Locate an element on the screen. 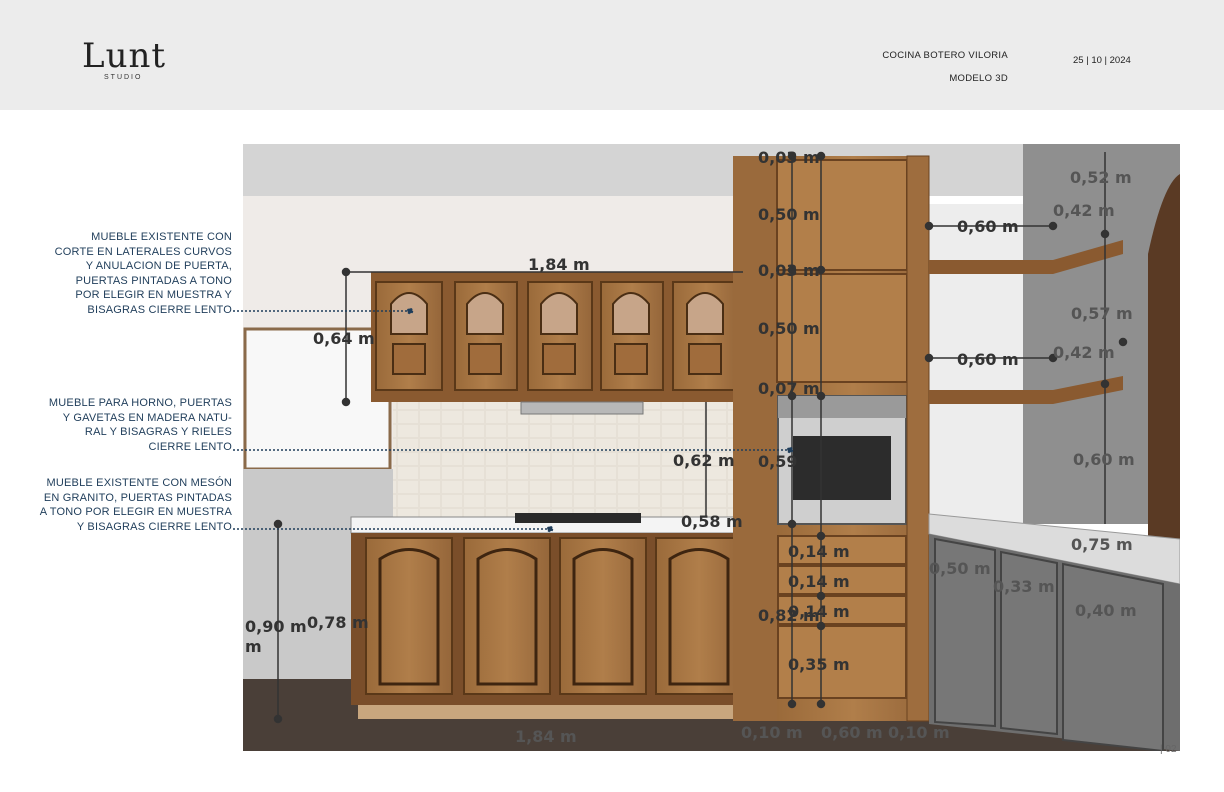 This screenshot has width=1224, height=792. page-number: | 02 is located at coordinates (1168, 749).